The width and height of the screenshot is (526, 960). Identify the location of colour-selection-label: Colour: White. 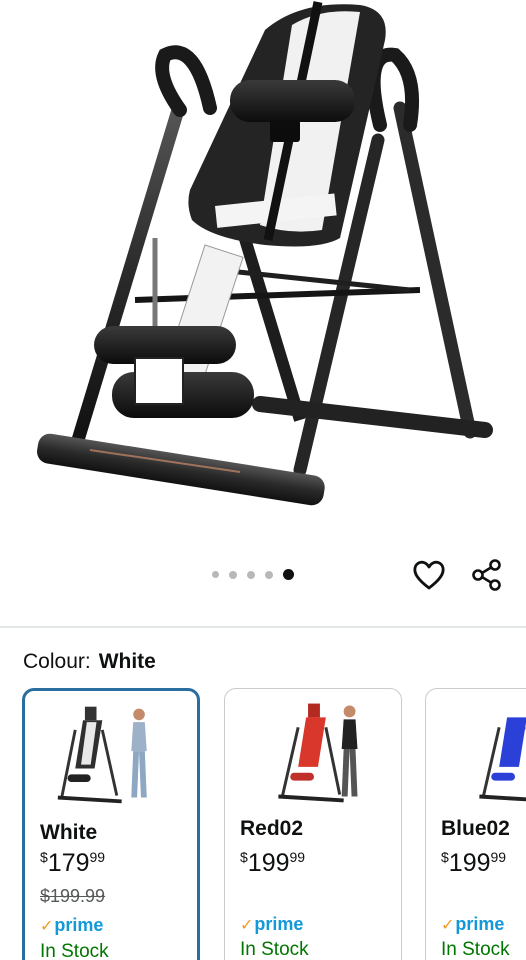
(89, 662).